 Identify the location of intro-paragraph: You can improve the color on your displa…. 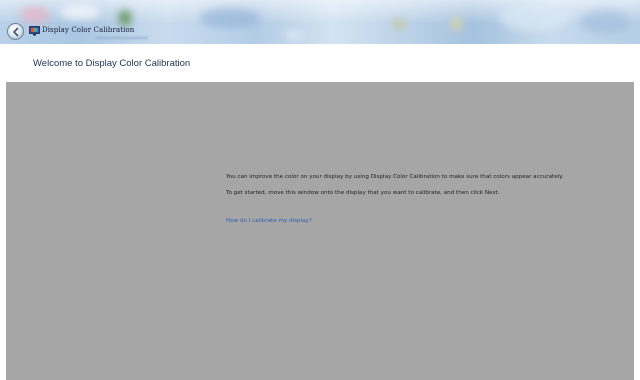
(395, 177).